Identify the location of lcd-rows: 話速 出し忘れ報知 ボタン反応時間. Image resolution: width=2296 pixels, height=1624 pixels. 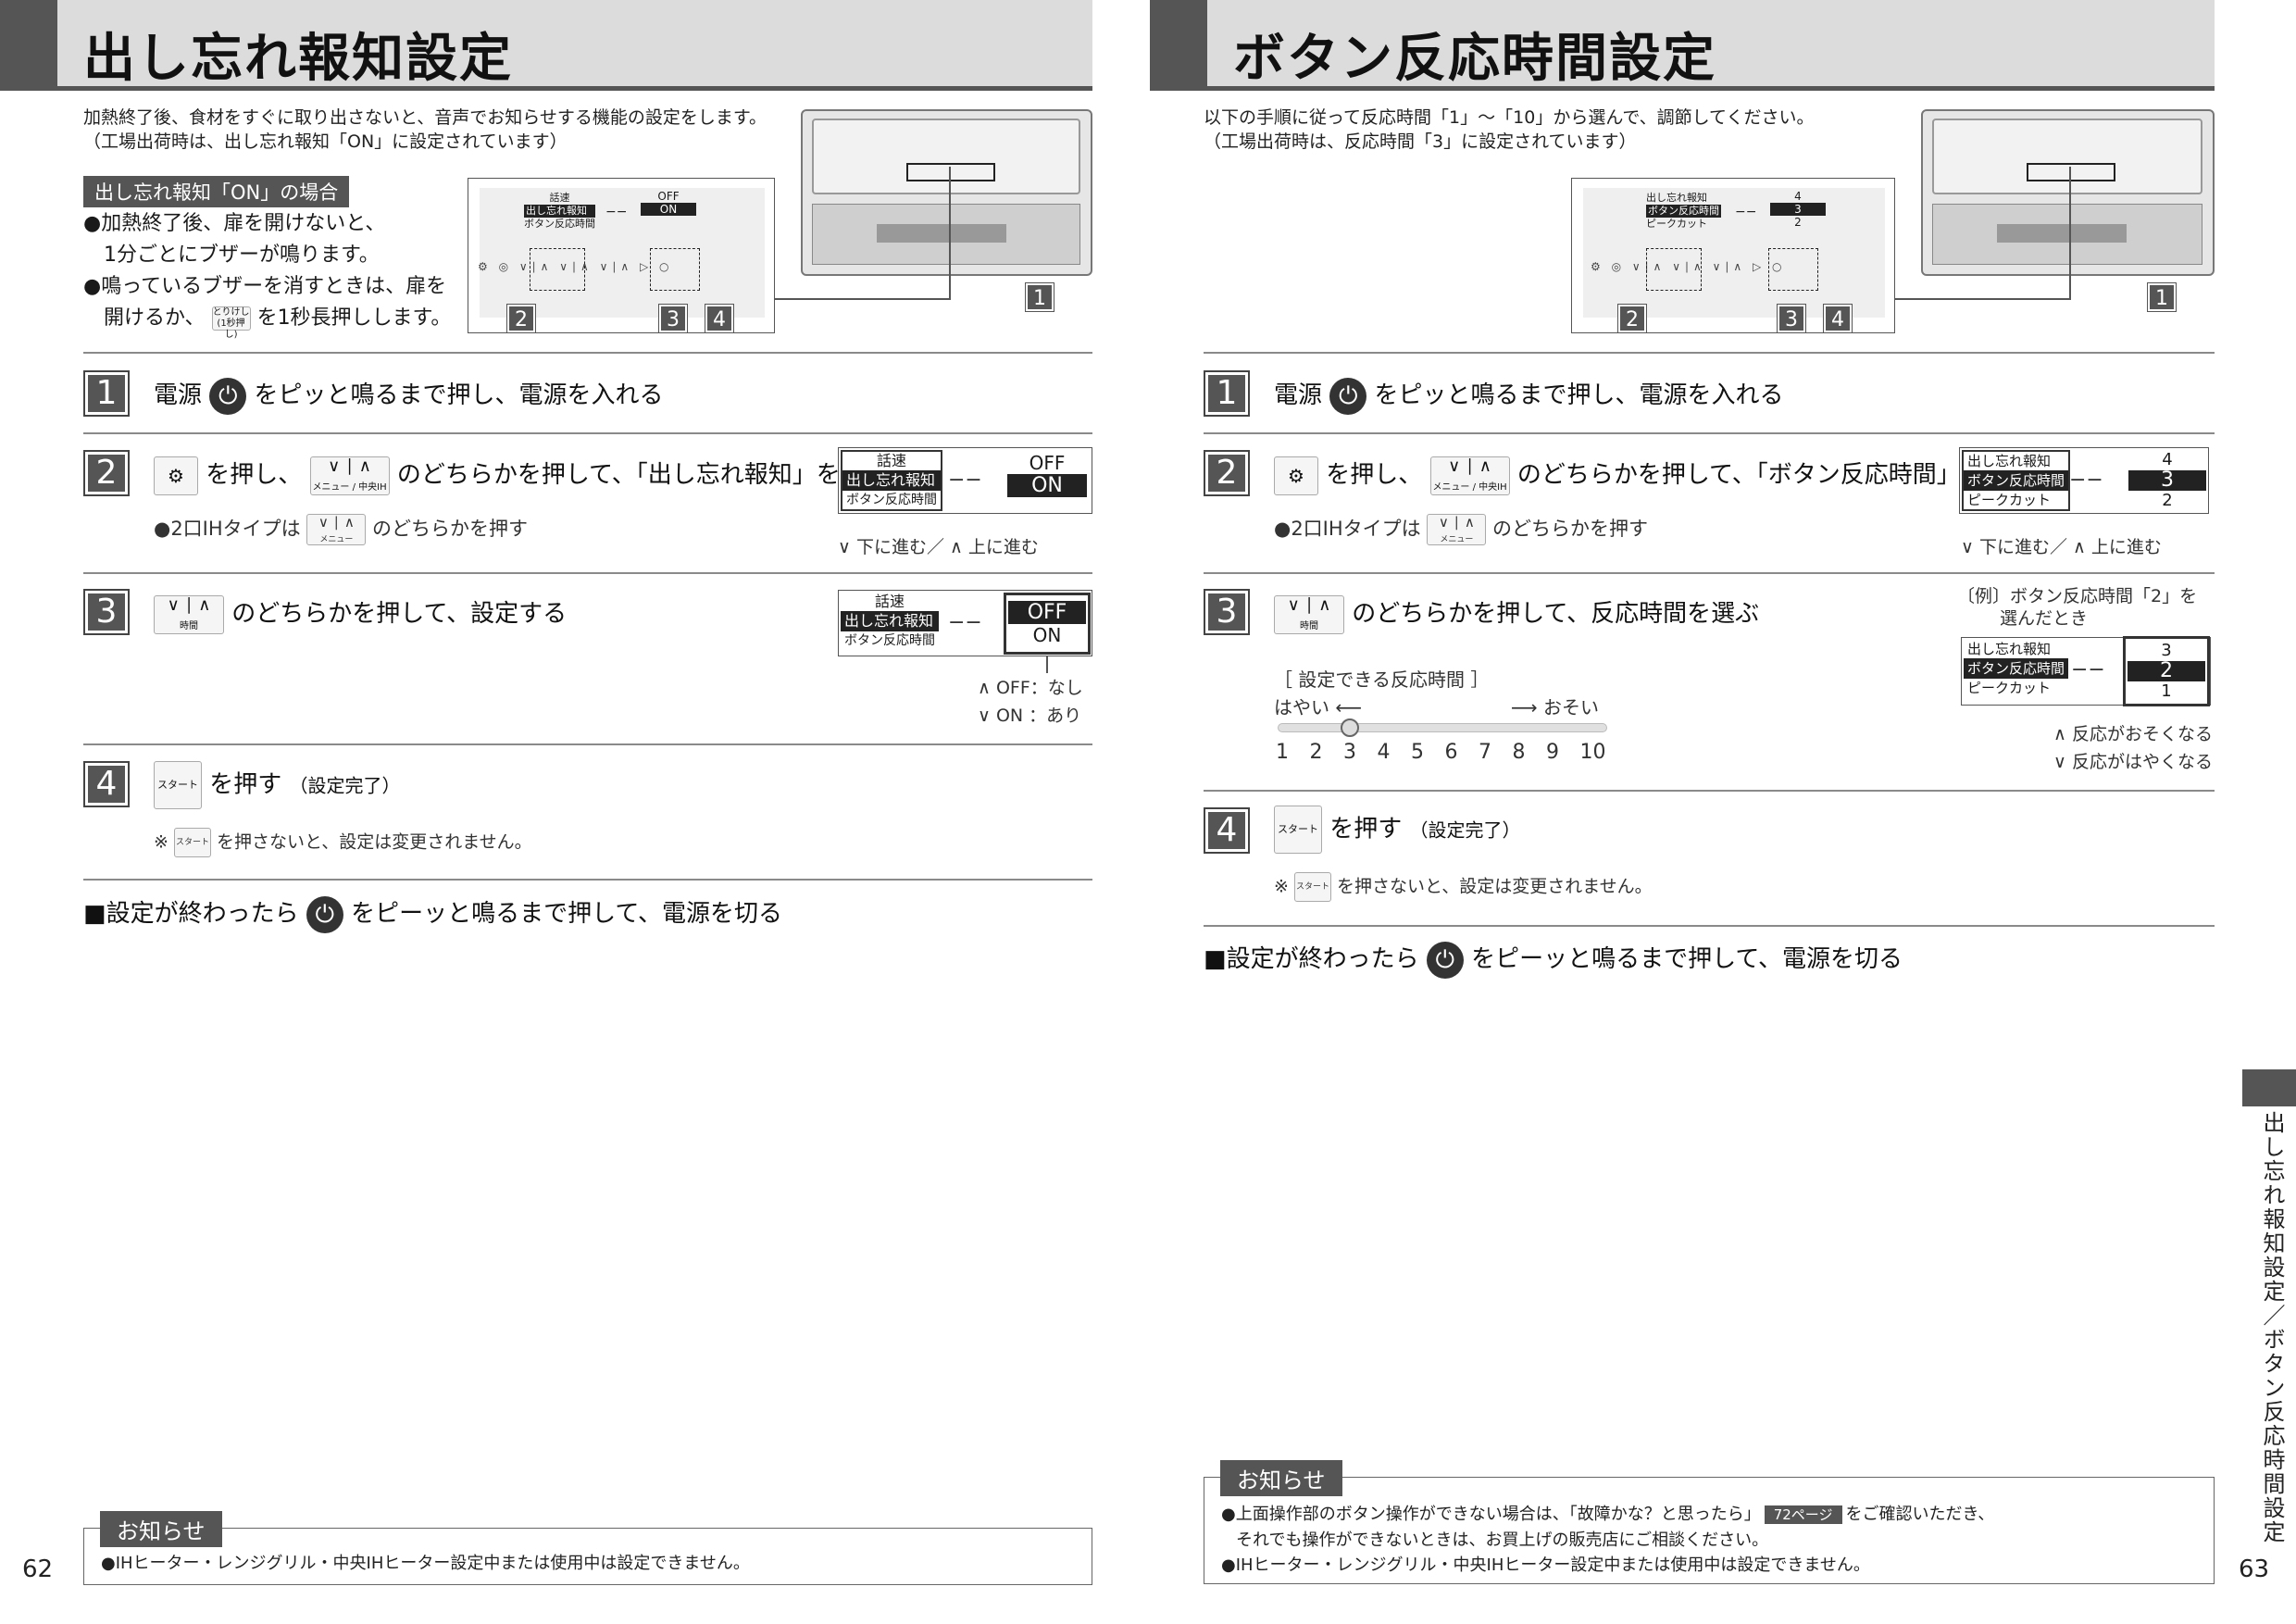
(891, 480).